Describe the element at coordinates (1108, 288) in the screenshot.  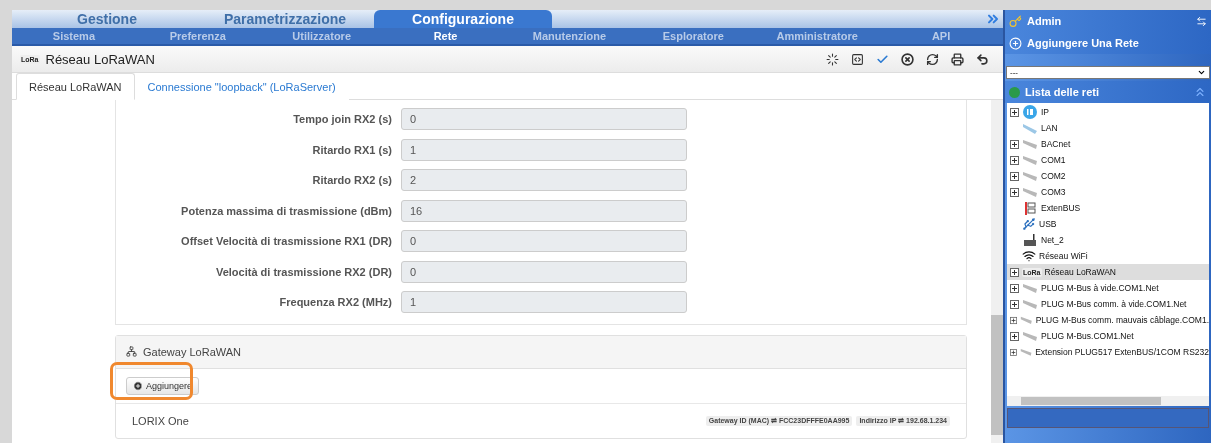
I see `tree-item: PLUG M-Bus à vide.COM1.Net` at that location.